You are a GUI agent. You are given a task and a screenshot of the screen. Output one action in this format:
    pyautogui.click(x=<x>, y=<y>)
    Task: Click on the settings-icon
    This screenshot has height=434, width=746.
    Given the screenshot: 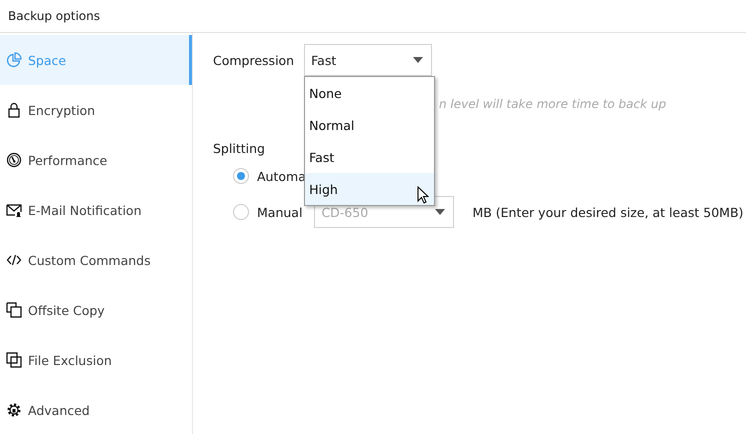 What is the action you would take?
    pyautogui.click(x=14, y=410)
    